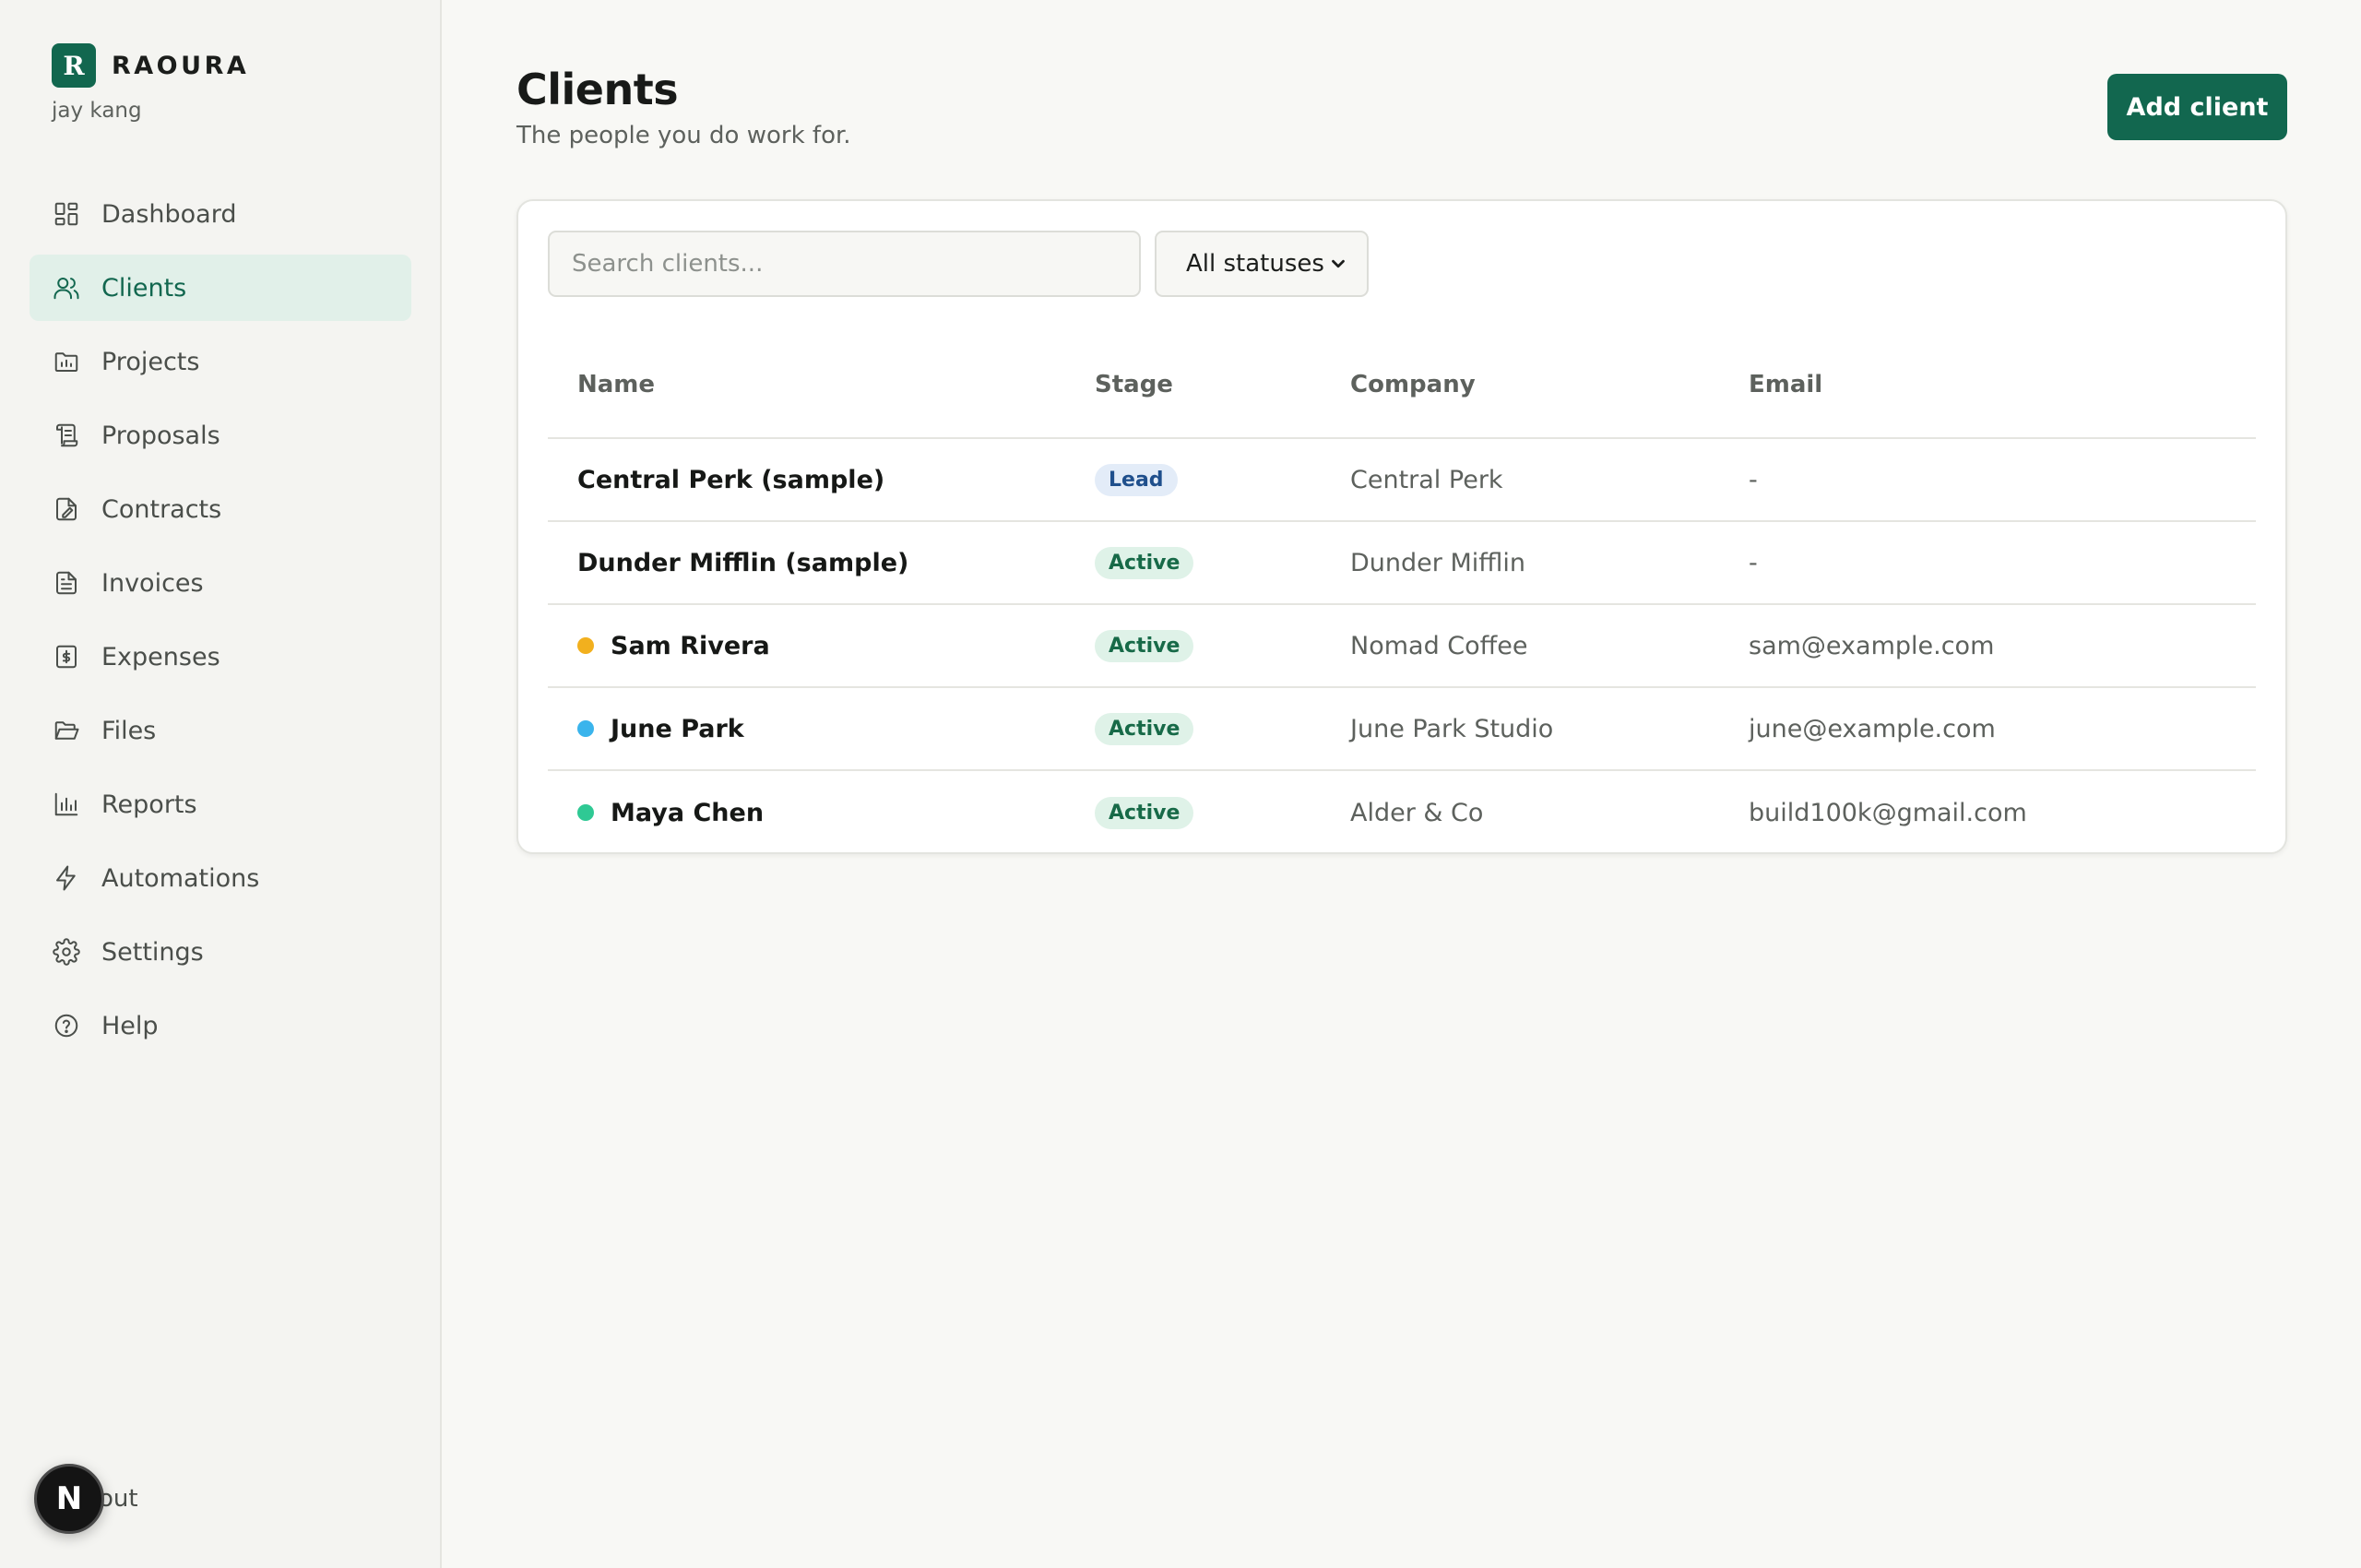 The width and height of the screenshot is (2361, 1568). I want to click on help-circle-icon, so click(66, 1025).